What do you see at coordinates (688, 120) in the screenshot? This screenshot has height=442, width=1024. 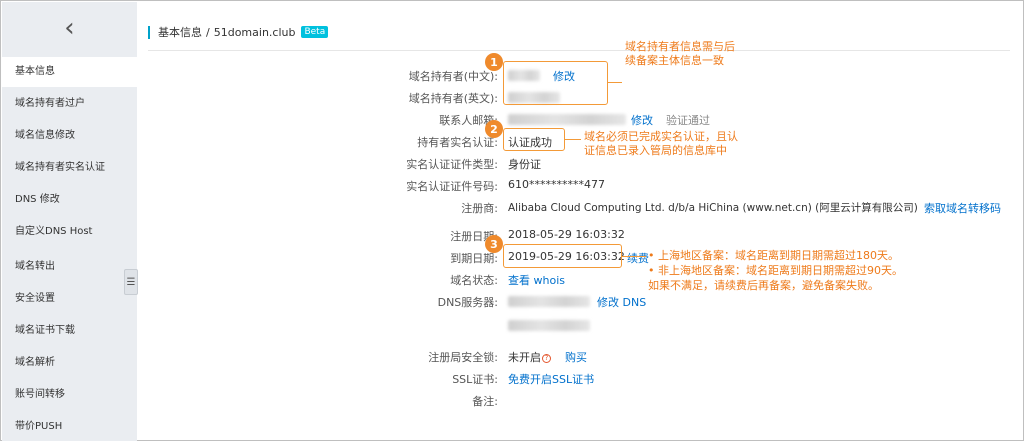 I see `email-status: 验证通过` at bounding box center [688, 120].